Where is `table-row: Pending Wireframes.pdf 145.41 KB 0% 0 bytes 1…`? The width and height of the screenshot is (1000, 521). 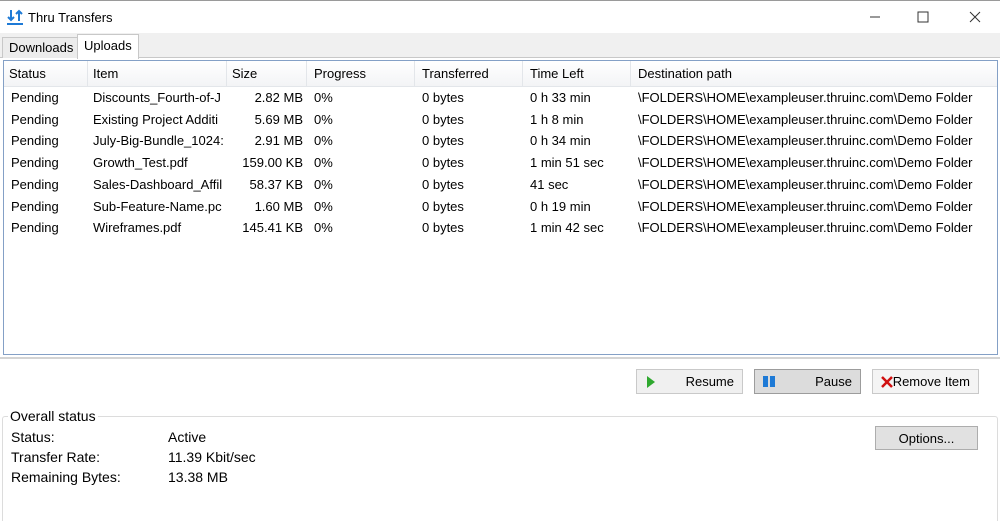
table-row: Pending Wireframes.pdf 145.41 KB 0% 0 bytes 1… is located at coordinates (500, 228).